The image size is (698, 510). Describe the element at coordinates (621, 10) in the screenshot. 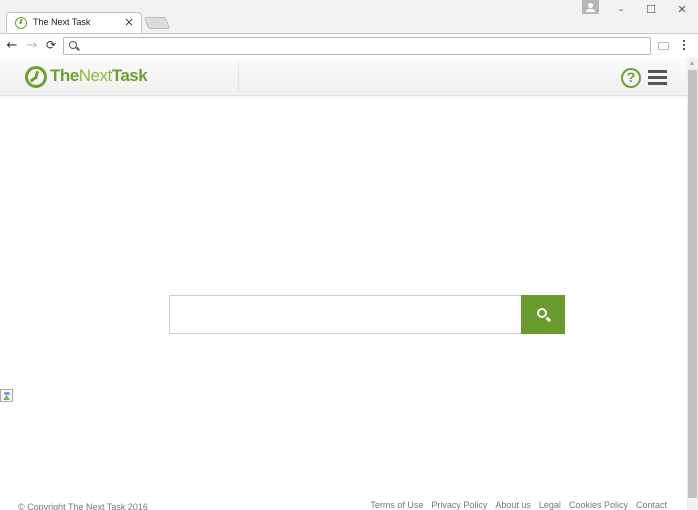

I see `minimize-button: –` at that location.